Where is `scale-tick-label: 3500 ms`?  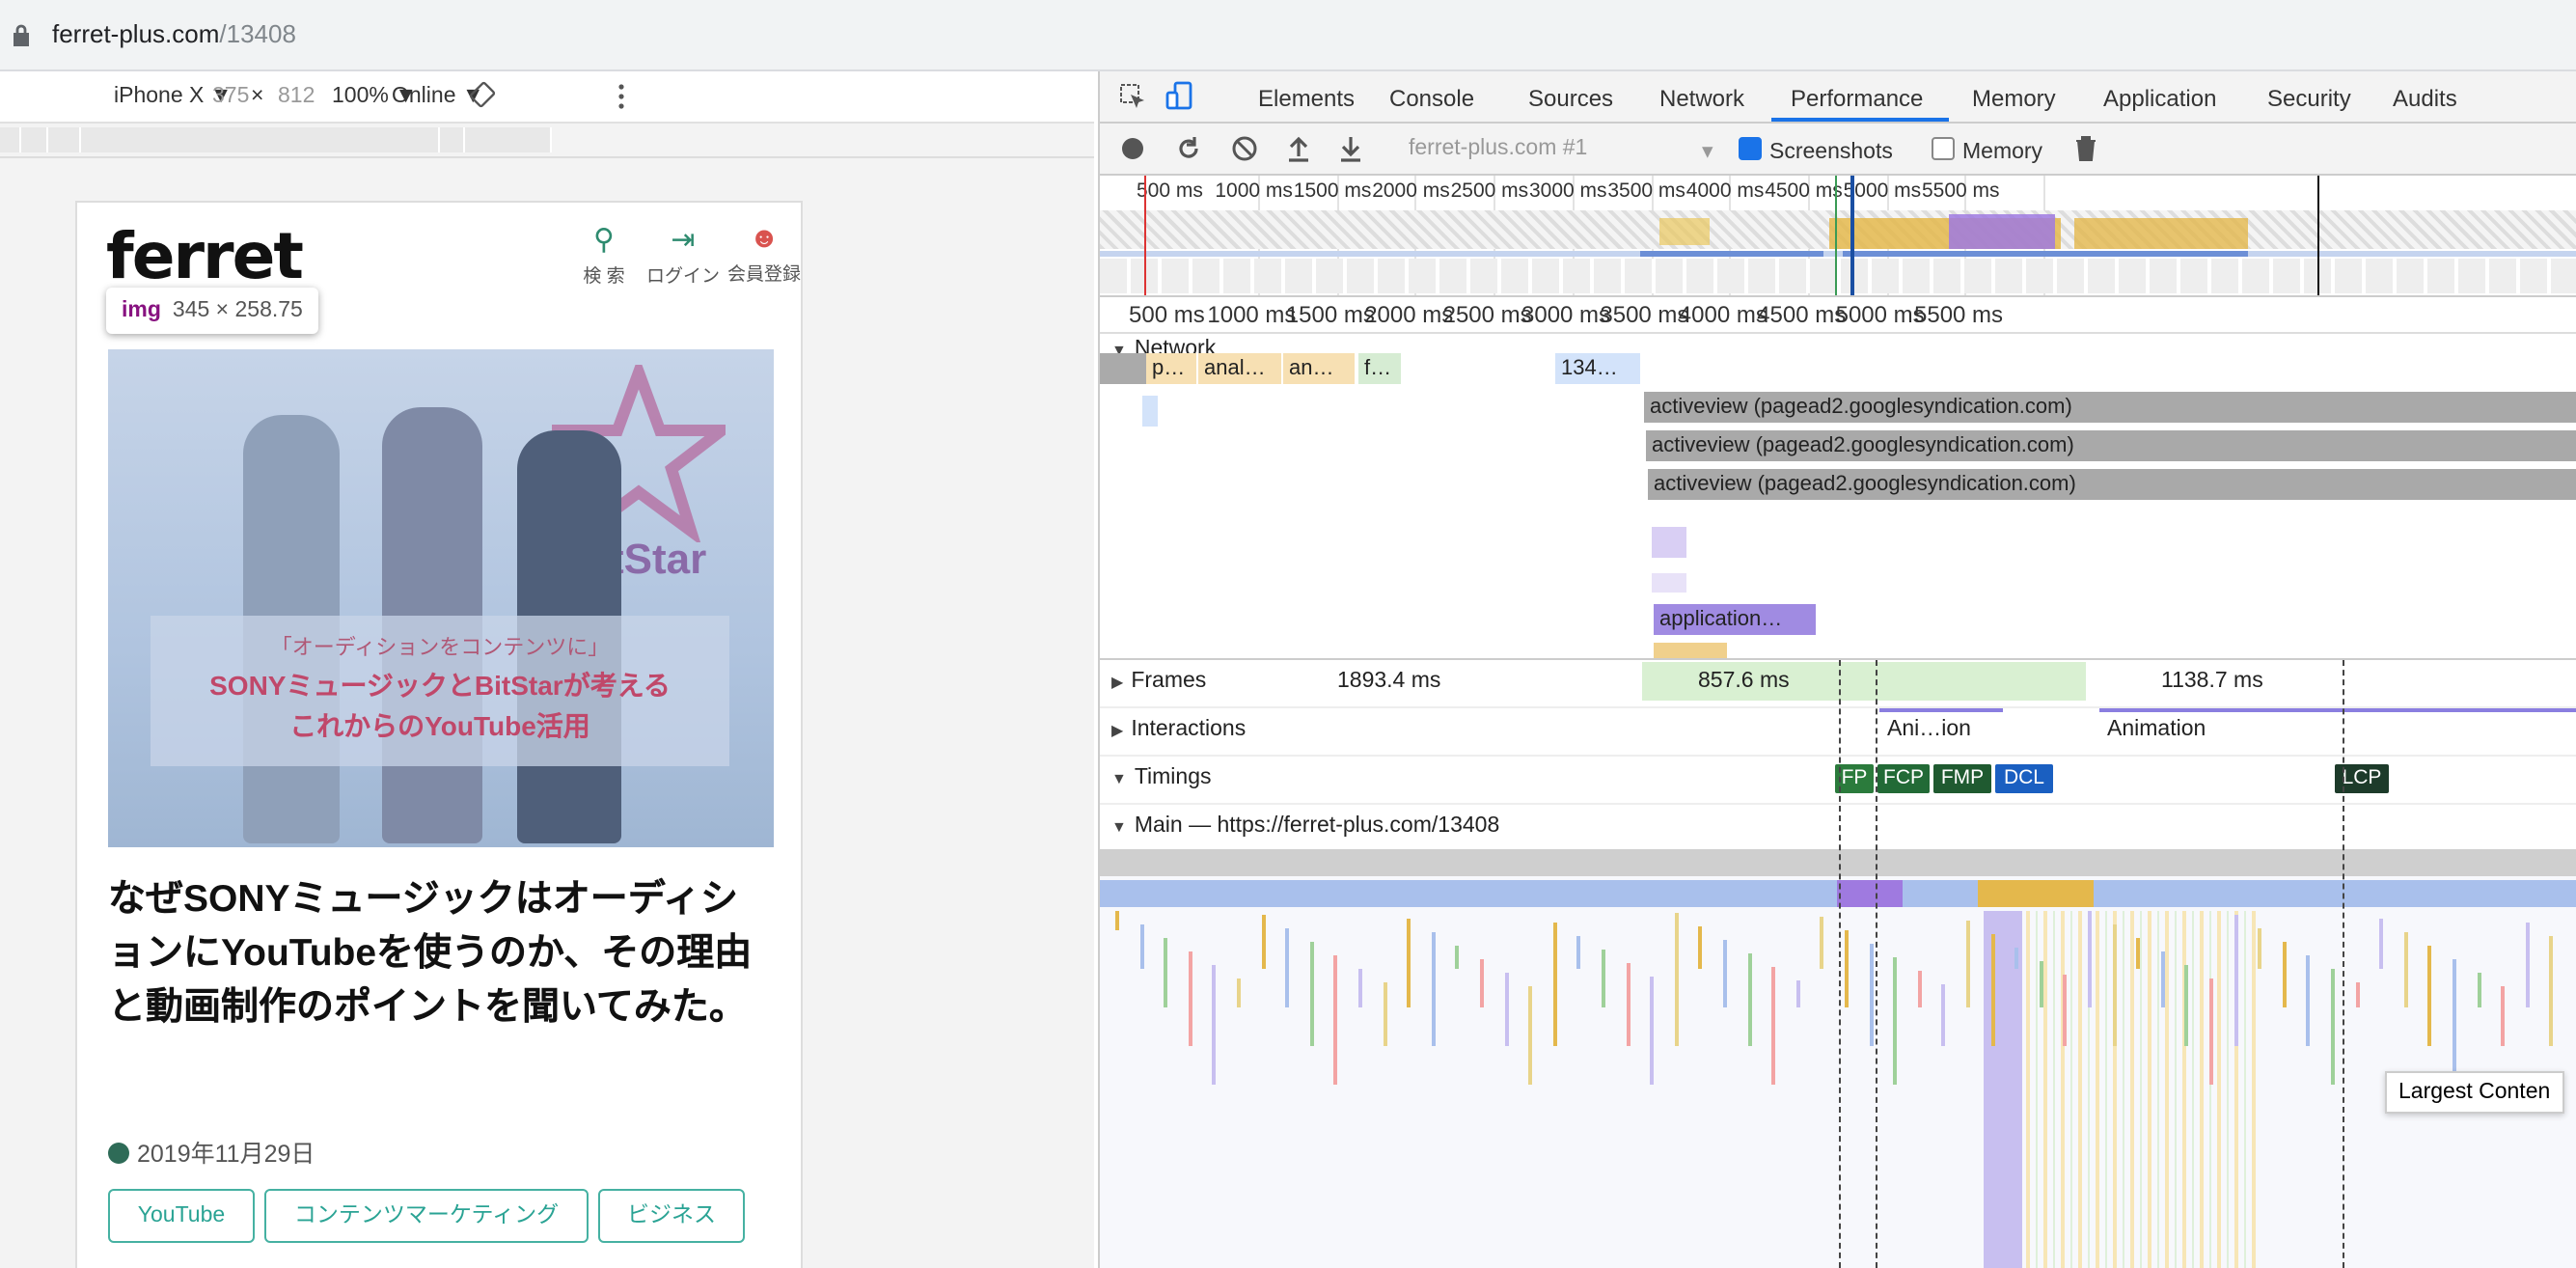
scale-tick-label: 3500 ms is located at coordinates (1644, 314).